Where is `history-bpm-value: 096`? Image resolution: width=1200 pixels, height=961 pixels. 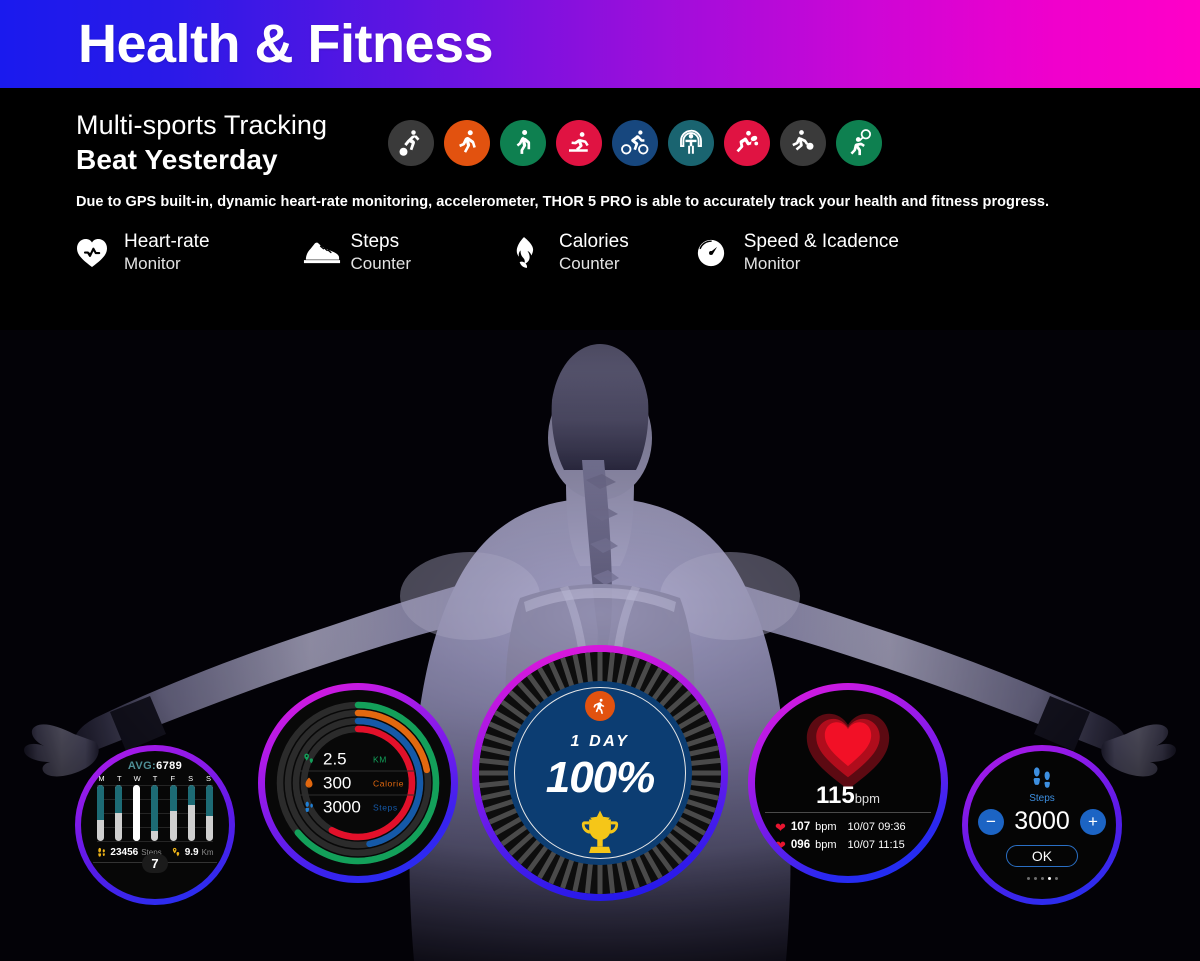
history-bpm-value: 096 is located at coordinates (800, 845).